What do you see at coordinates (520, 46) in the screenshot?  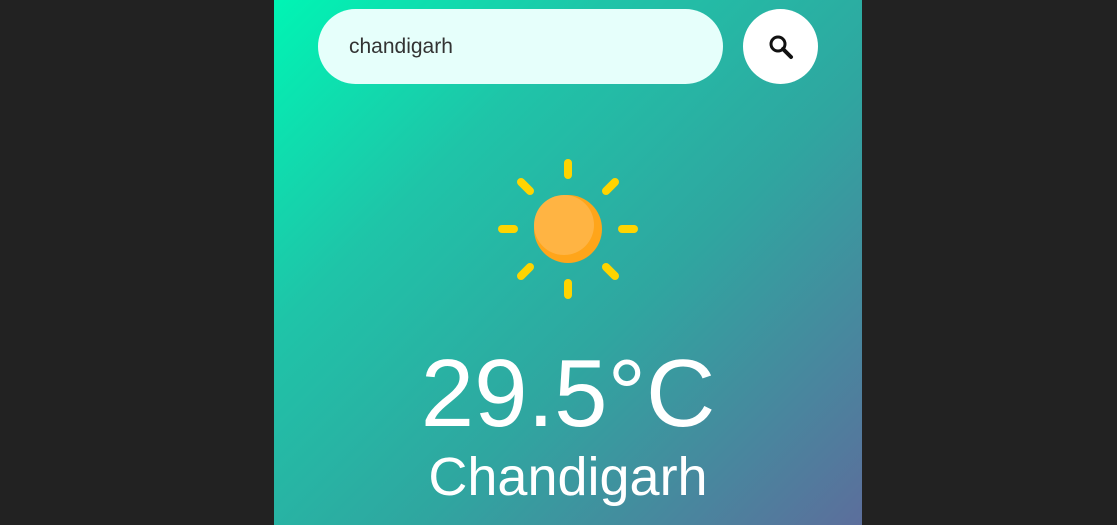 I see `search-input` at bounding box center [520, 46].